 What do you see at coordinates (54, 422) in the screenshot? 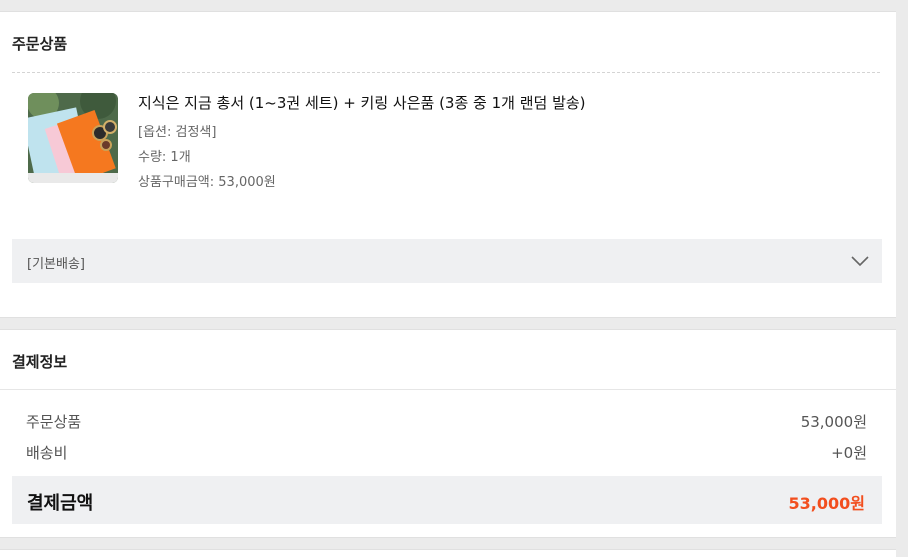
I see `order-amount-label: 주문상품` at bounding box center [54, 422].